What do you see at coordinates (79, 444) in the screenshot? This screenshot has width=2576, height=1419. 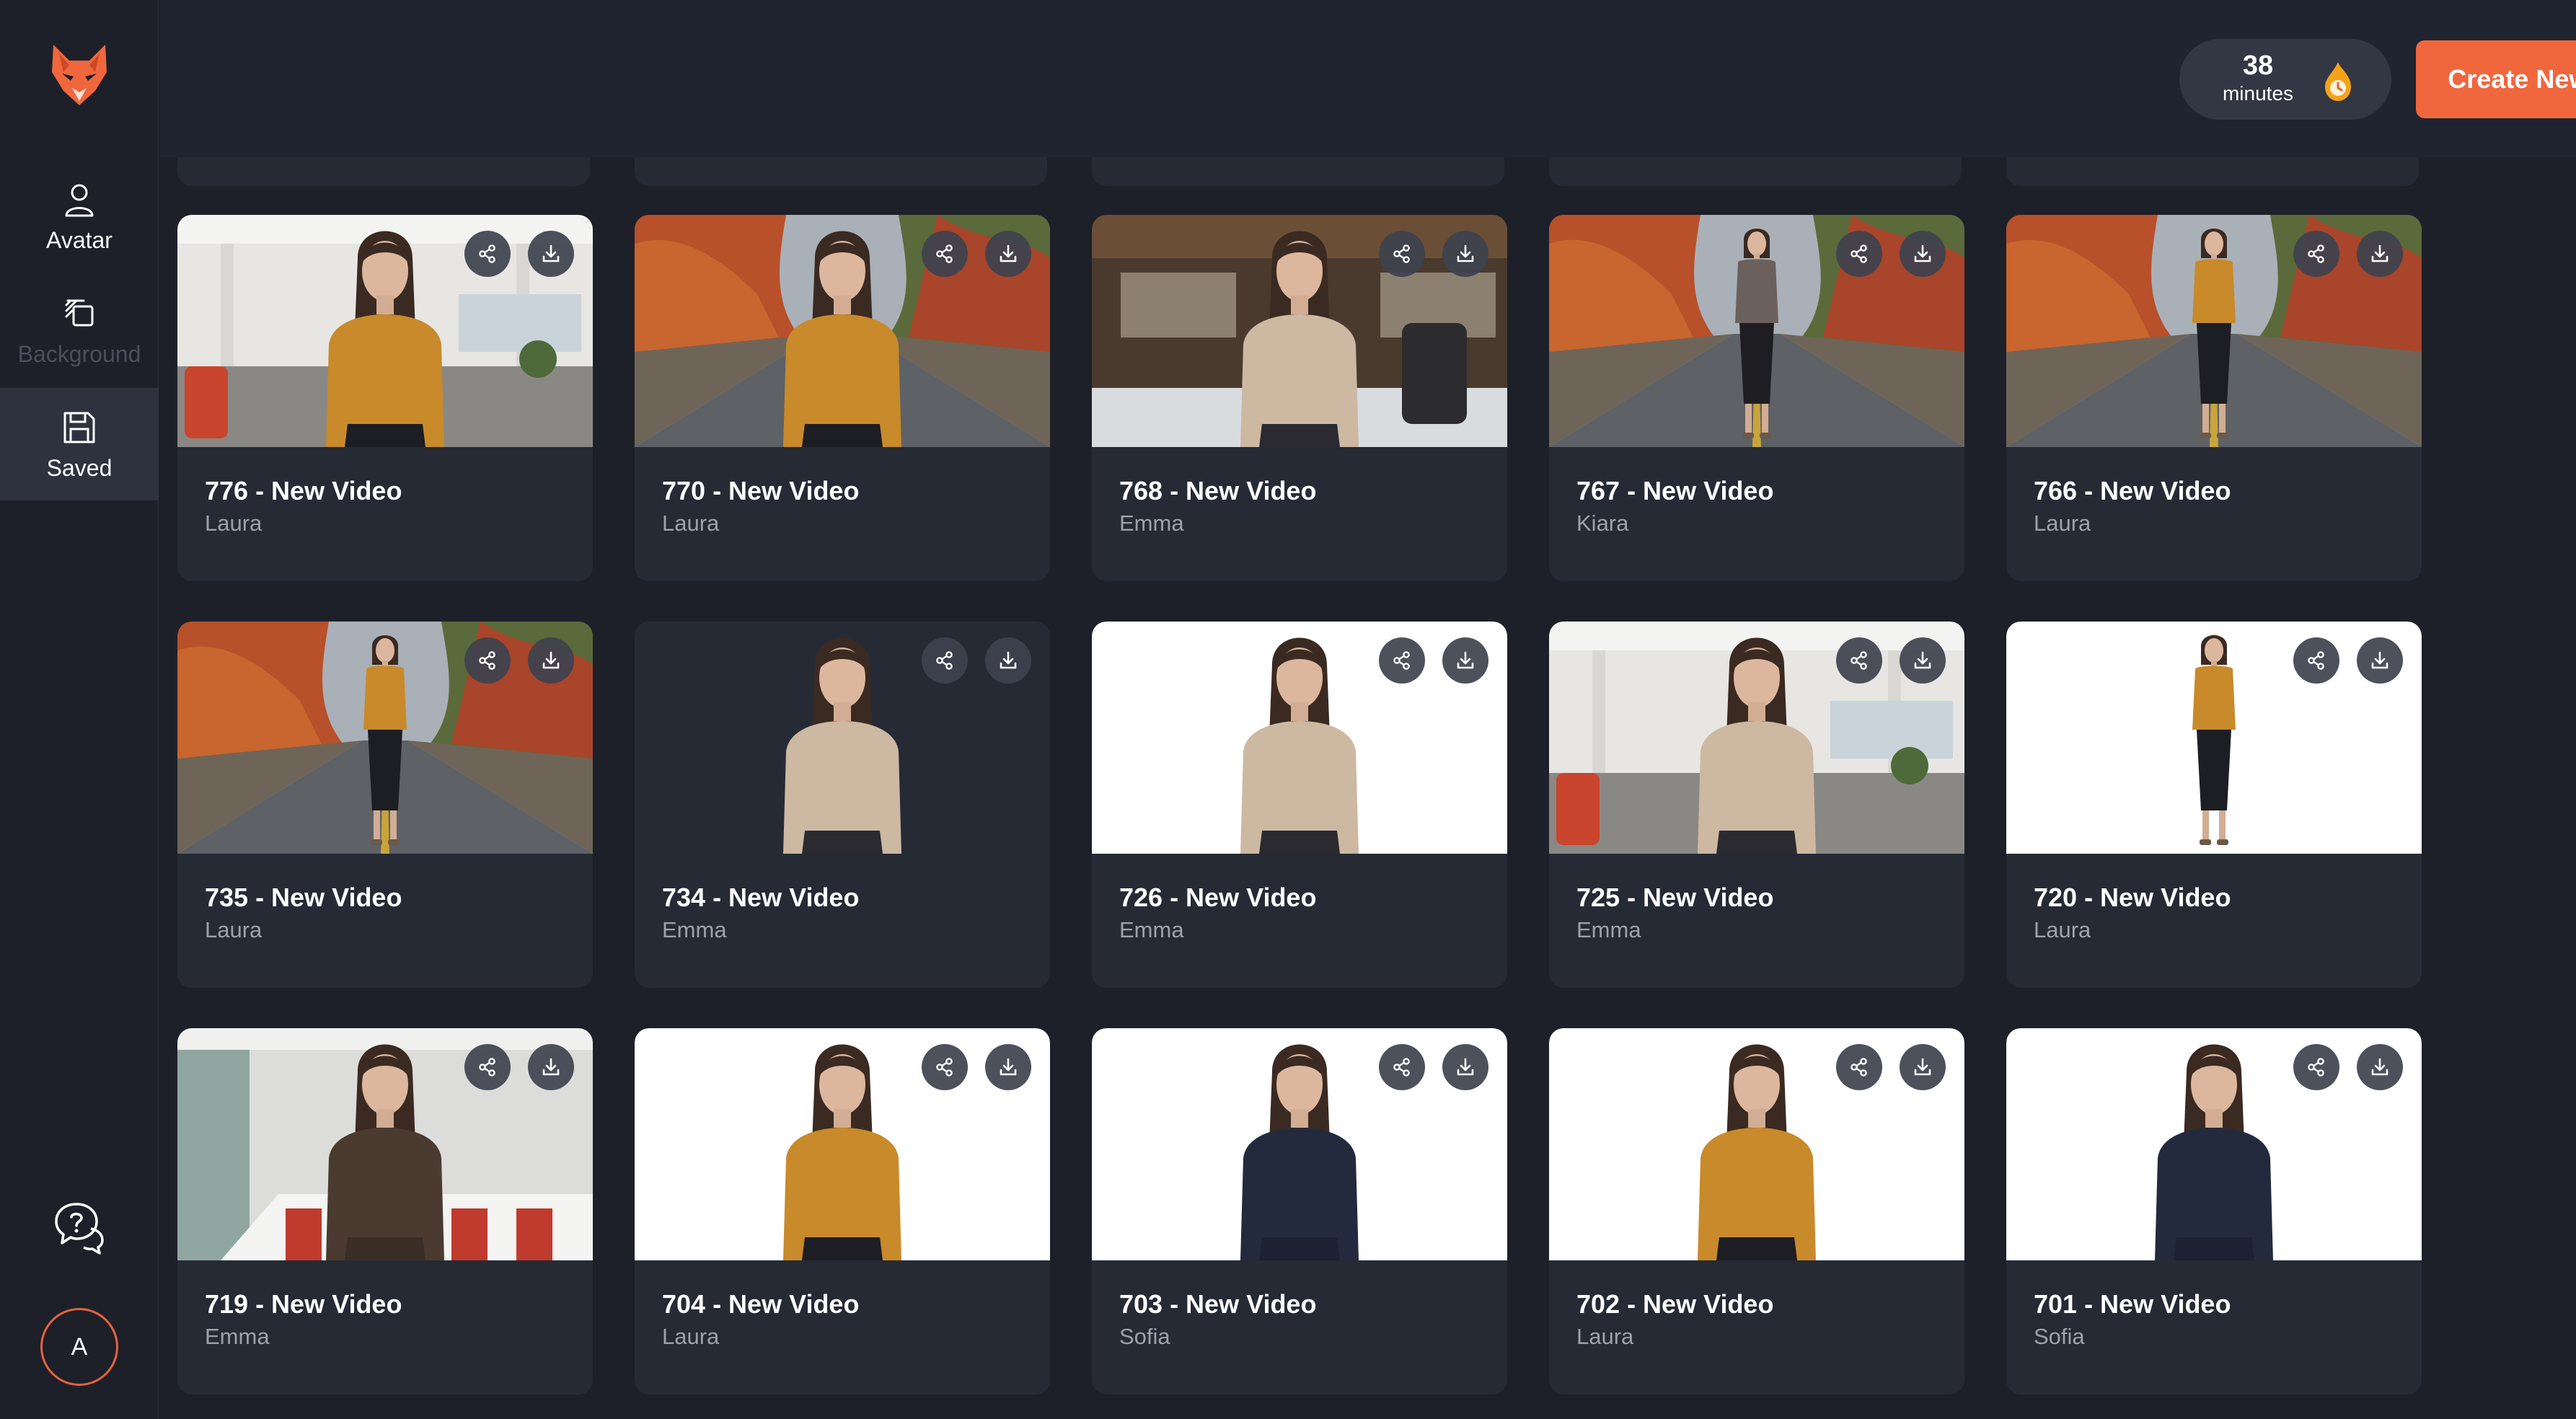 I see `nav-saved: Saved` at bounding box center [79, 444].